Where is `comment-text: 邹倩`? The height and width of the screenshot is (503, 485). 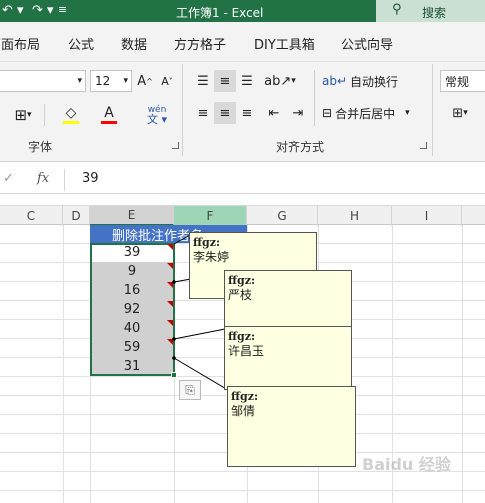 comment-text: 邹倩 is located at coordinates (243, 411).